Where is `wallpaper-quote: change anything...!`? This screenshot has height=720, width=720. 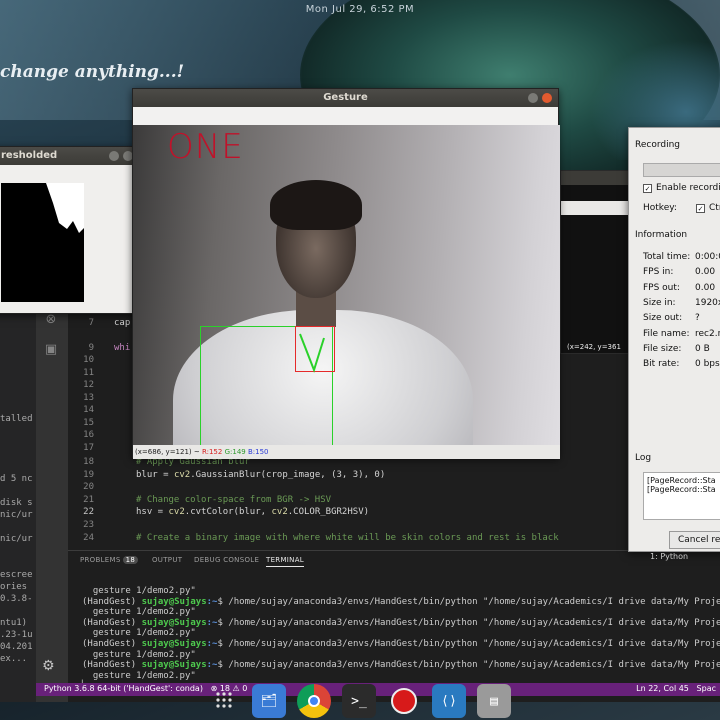
wallpaper-quote: change anything...! is located at coordinates (92, 72).